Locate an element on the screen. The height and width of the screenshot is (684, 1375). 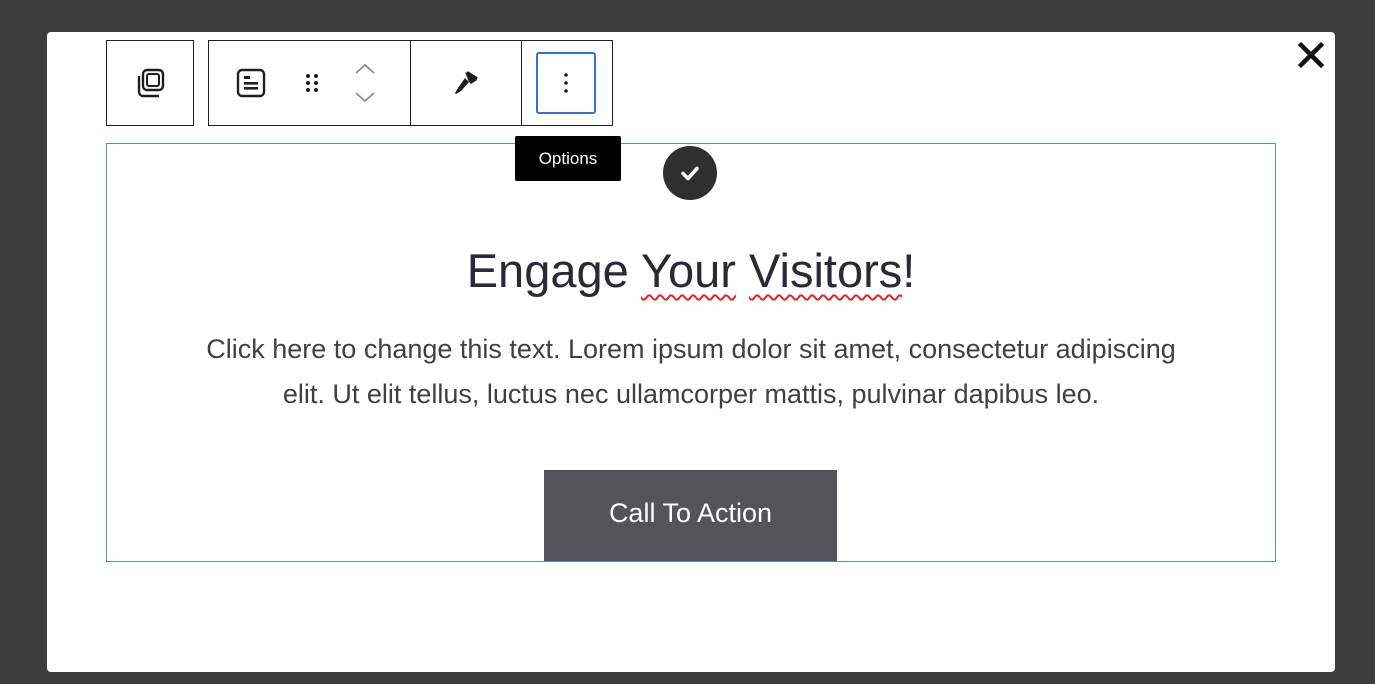
cta-heading: Engage Your Visitors! is located at coordinates (691, 271).